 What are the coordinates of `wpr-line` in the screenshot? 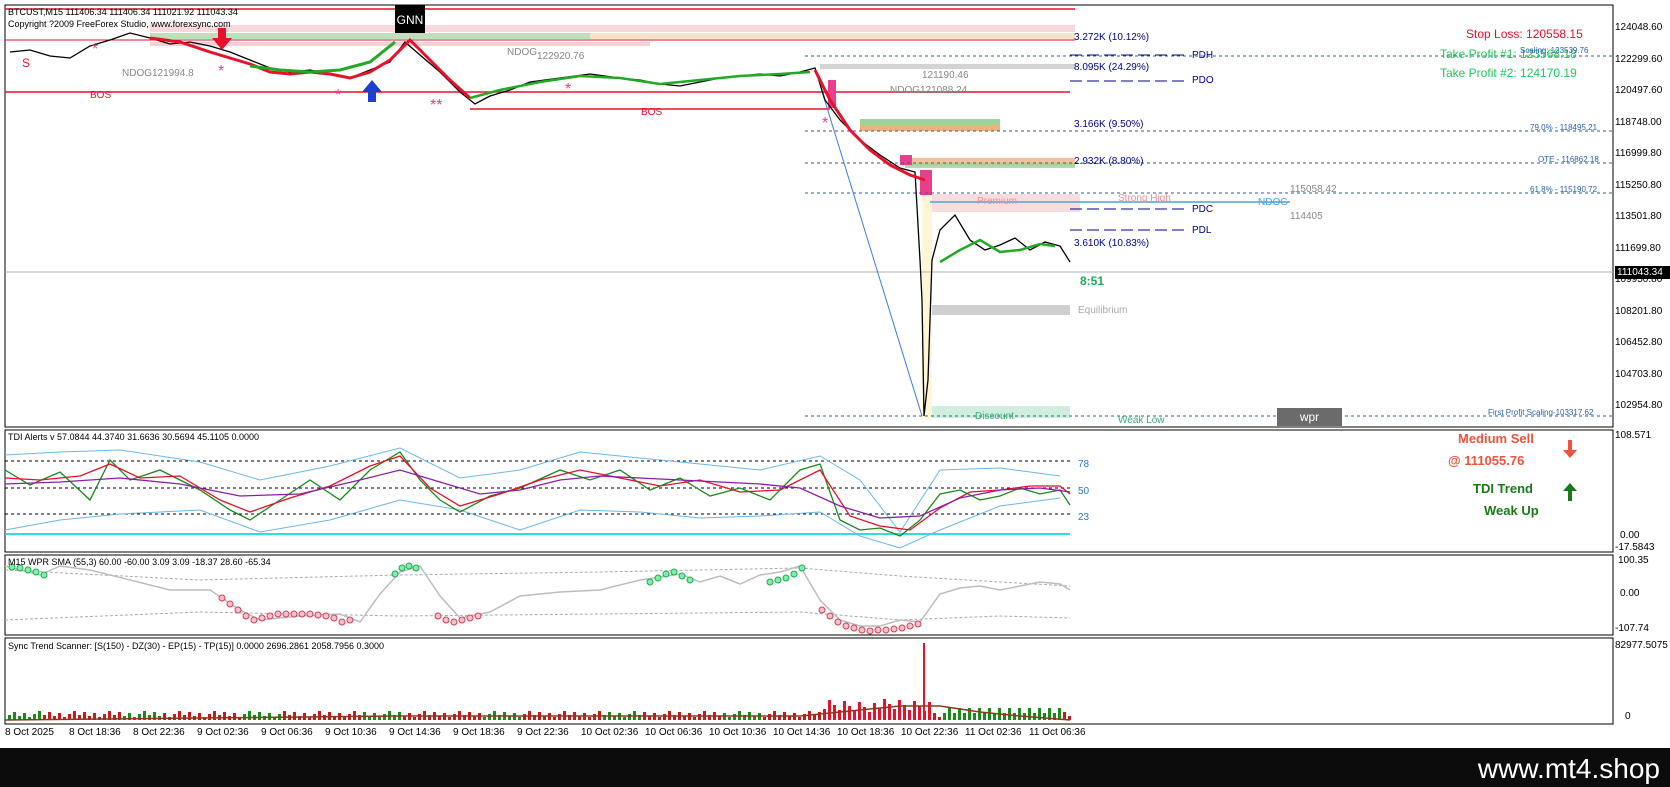 It's located at (537, 596).